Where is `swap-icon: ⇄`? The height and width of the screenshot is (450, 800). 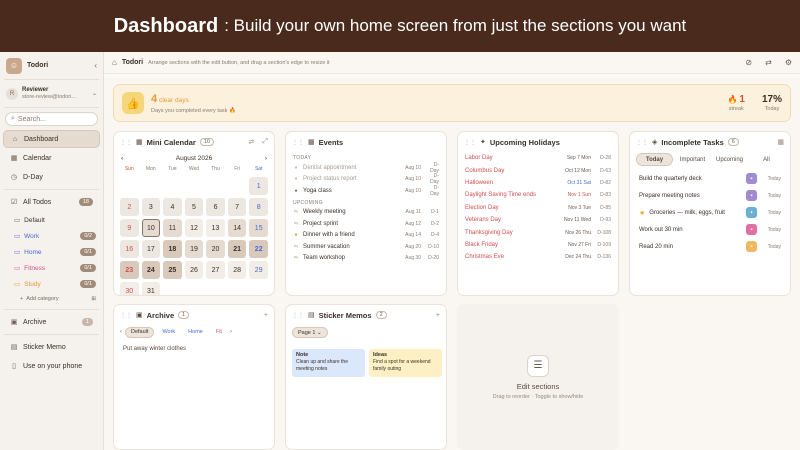
swap-icon: ⇄ is located at coordinates (768, 62).